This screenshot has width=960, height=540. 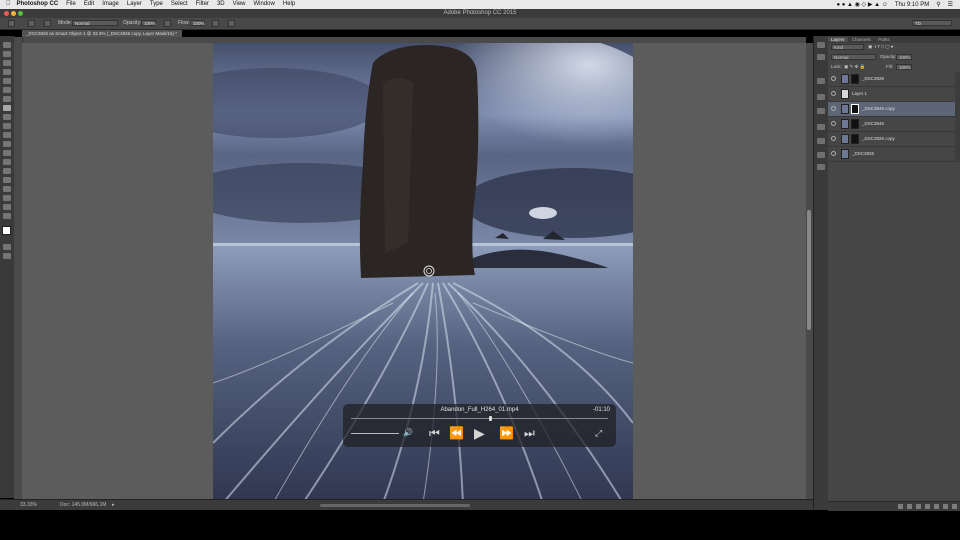 I want to click on mode-select: Normal, so click(x=95, y=23).